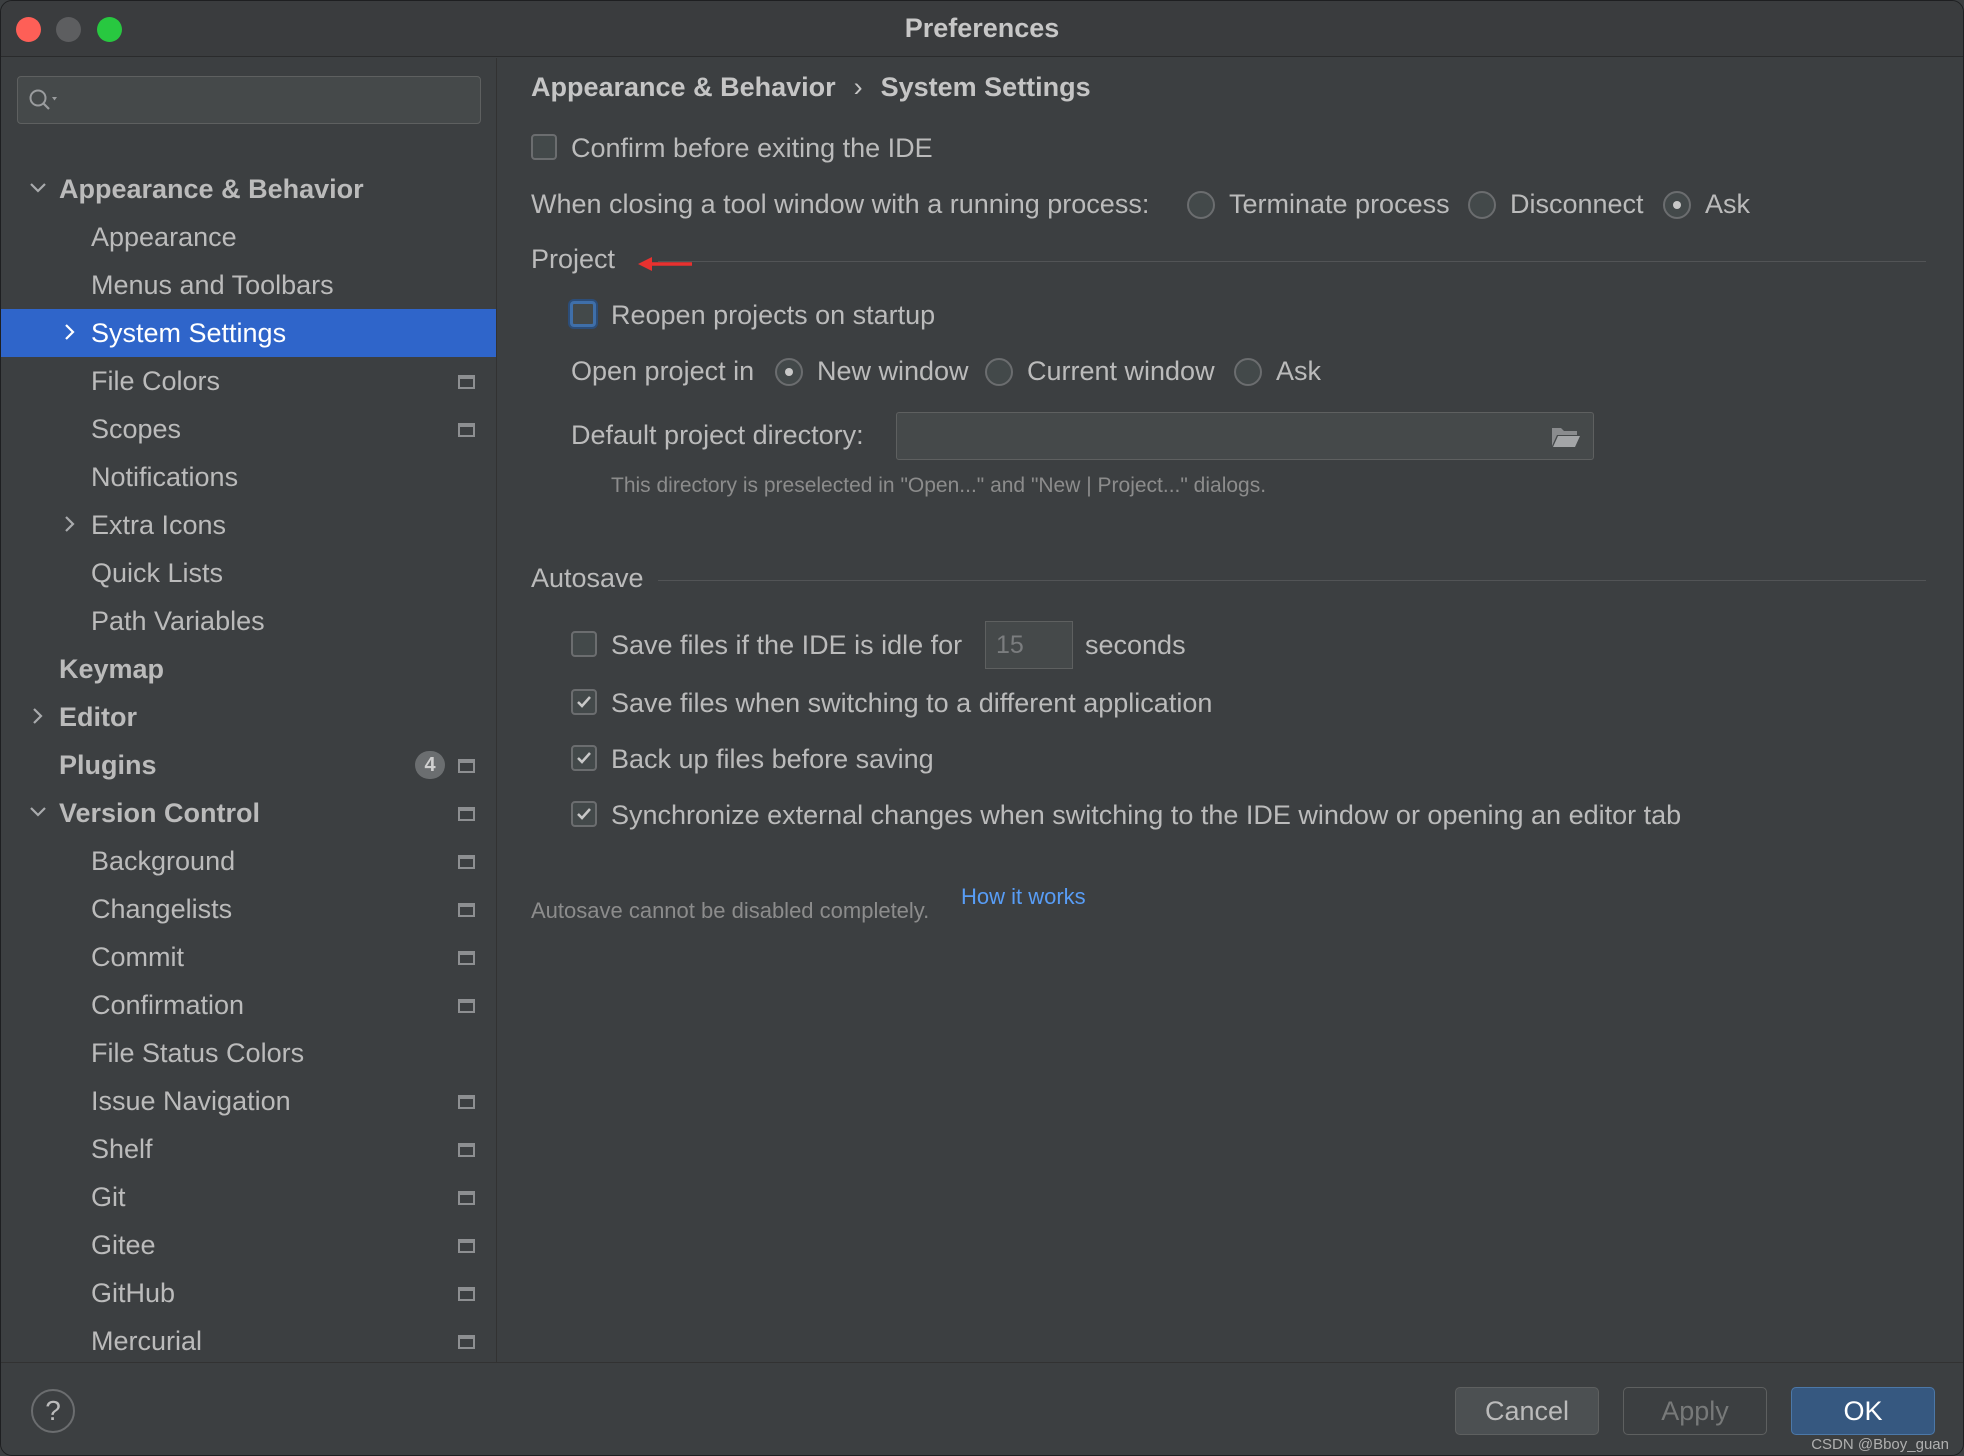  Describe the element at coordinates (43, 99) in the screenshot. I see `search-icon` at that location.